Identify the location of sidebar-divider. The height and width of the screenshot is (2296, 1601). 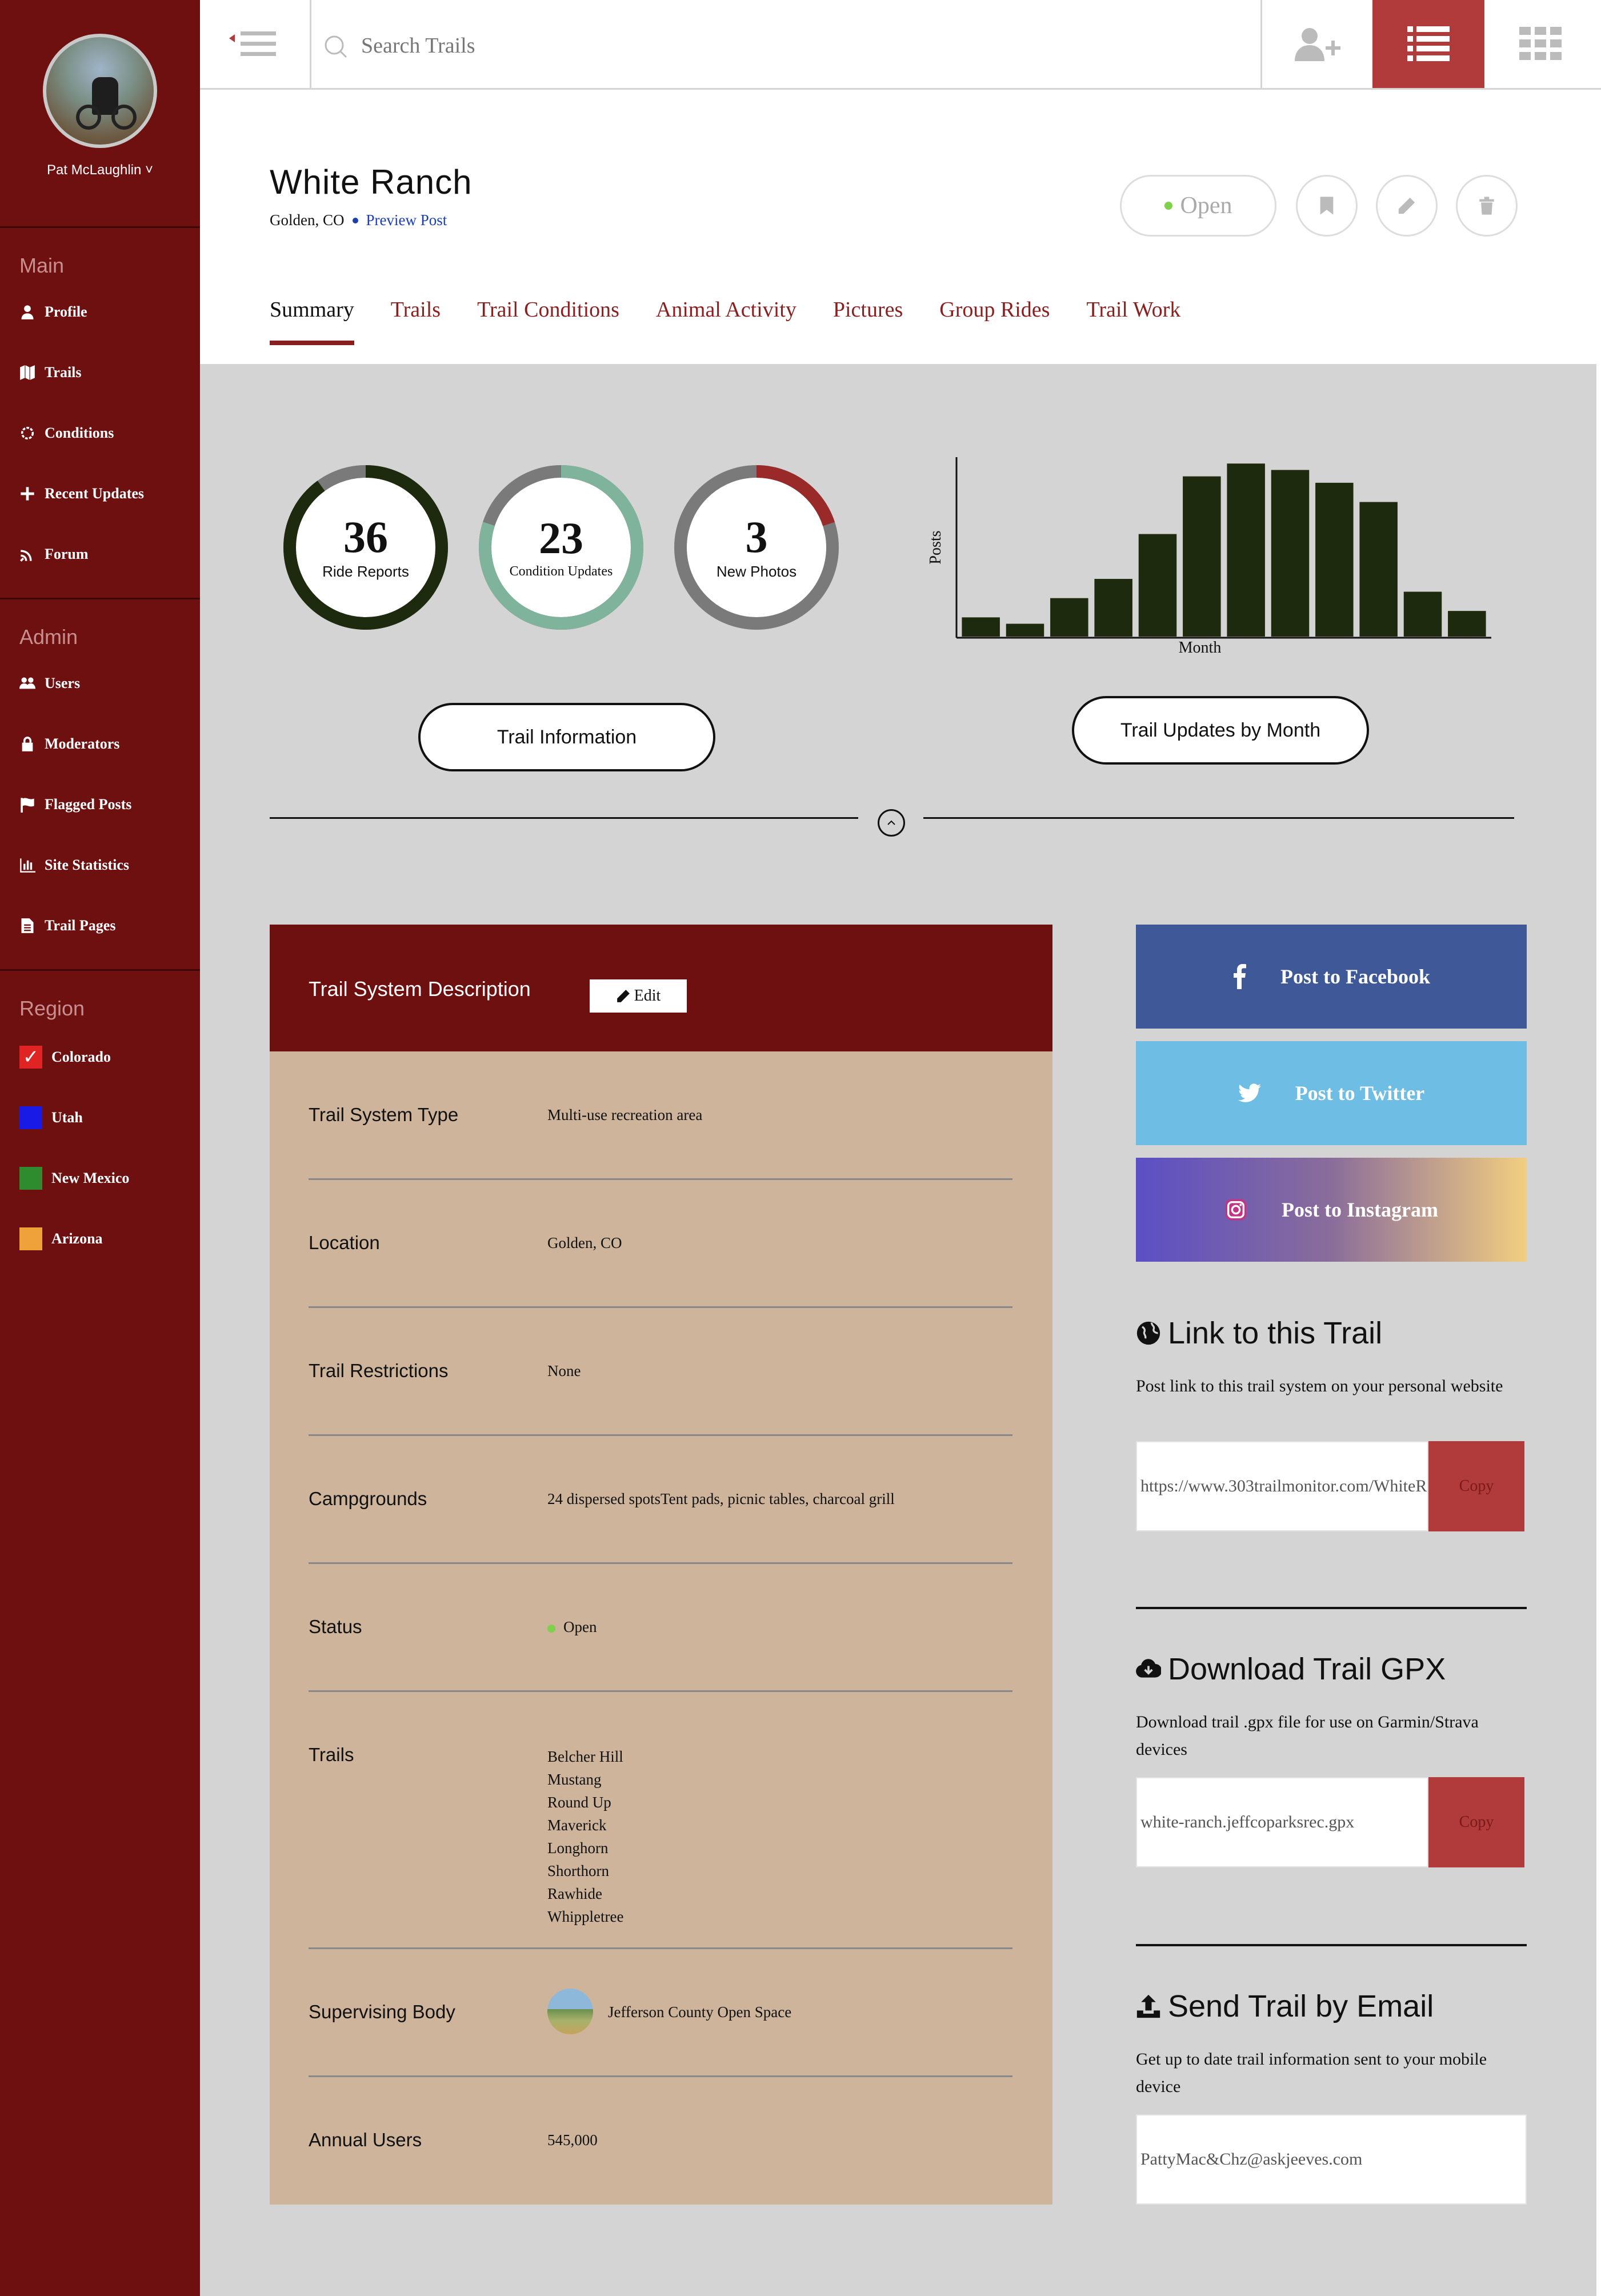
(100, 598).